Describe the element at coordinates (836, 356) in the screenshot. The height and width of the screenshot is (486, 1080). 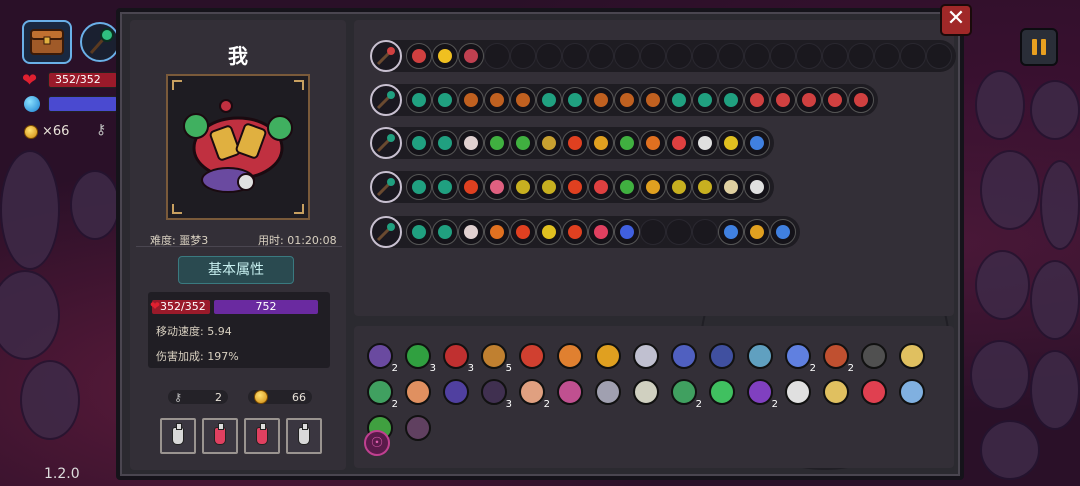
I see `bomb-item: 2` at that location.